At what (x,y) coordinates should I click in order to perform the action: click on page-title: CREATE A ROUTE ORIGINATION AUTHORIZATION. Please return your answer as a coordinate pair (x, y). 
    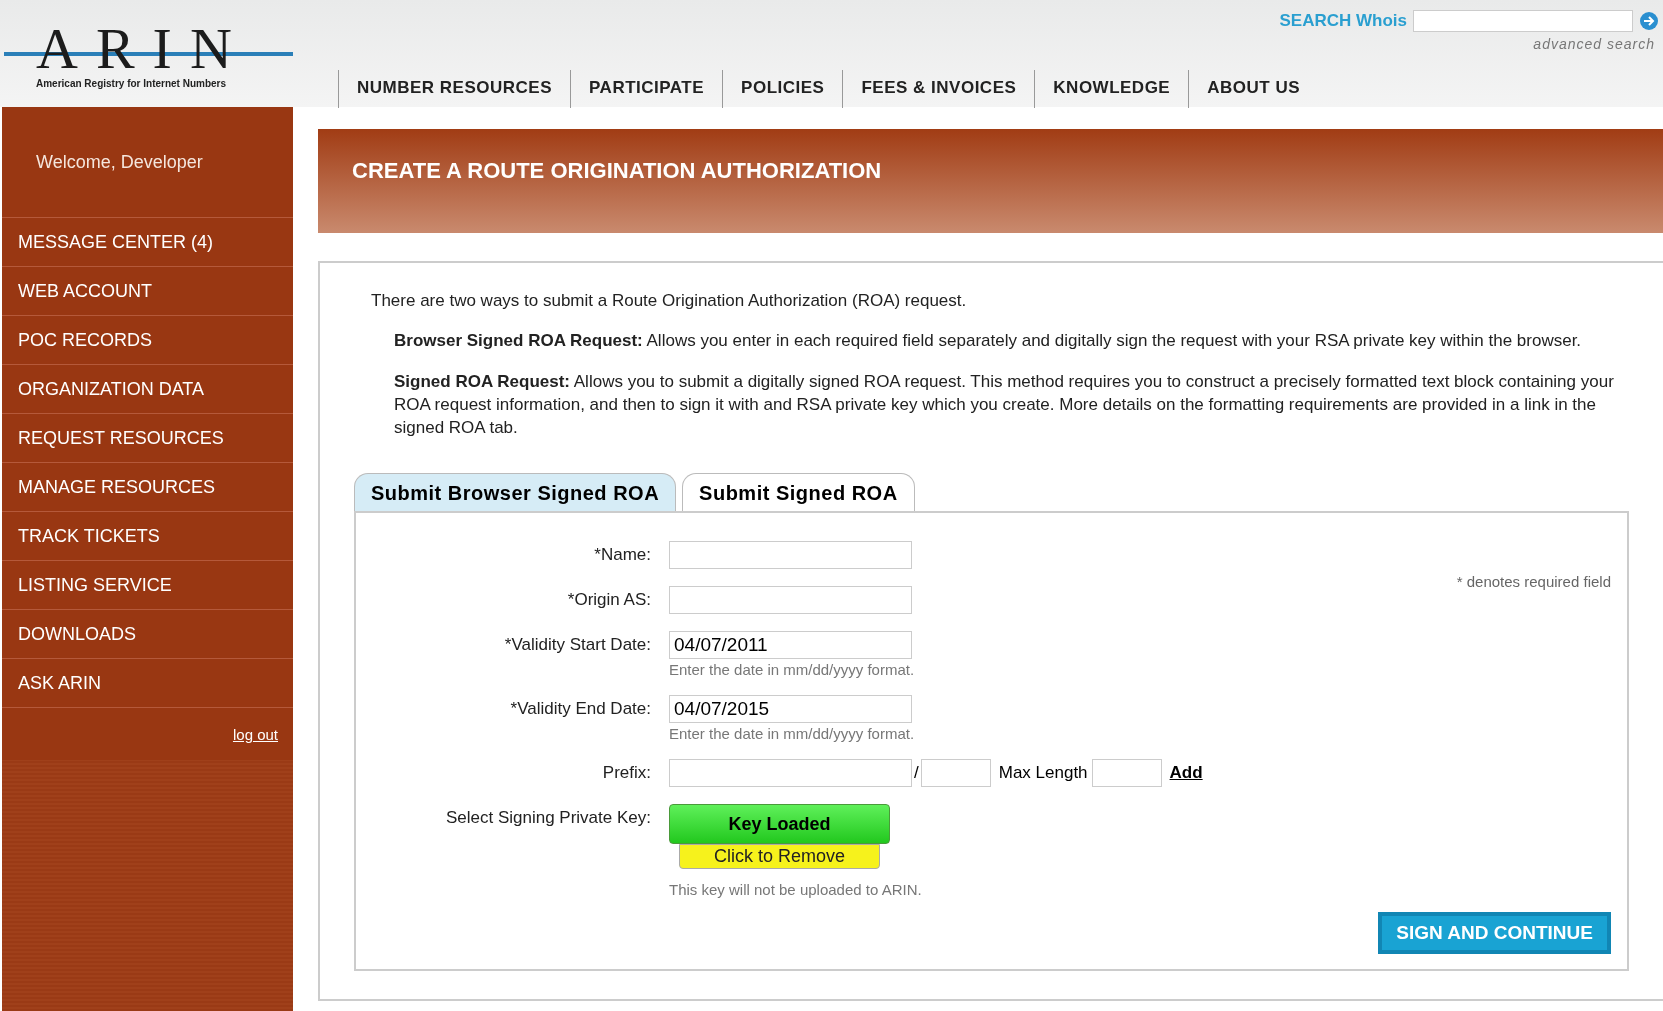
    Looking at the image, I should click on (617, 171).